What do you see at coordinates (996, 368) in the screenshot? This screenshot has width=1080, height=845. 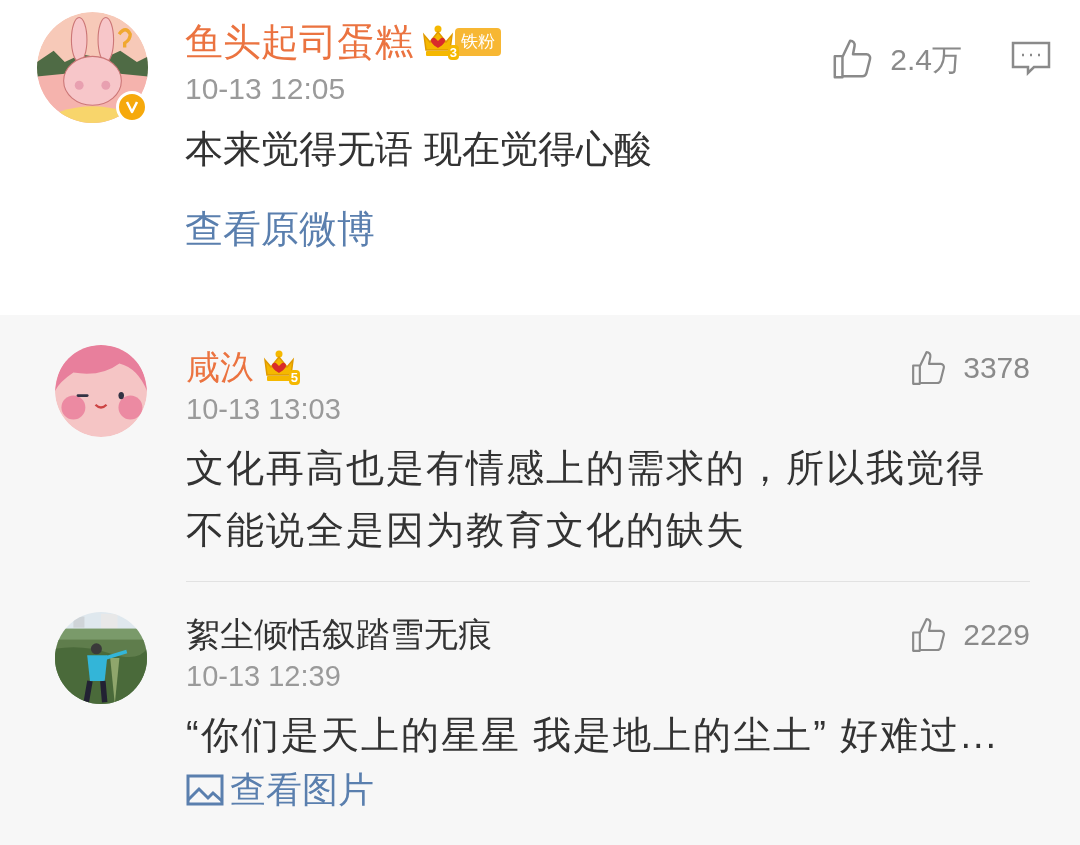 I see `like-count: 3378` at bounding box center [996, 368].